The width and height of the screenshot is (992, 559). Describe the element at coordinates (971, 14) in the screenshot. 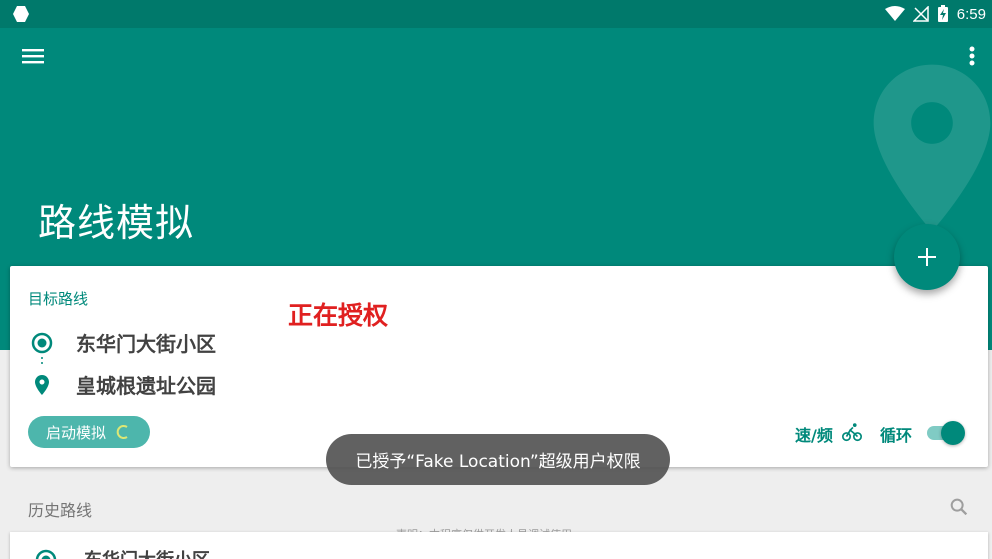

I see `status-time: 6:59` at that location.